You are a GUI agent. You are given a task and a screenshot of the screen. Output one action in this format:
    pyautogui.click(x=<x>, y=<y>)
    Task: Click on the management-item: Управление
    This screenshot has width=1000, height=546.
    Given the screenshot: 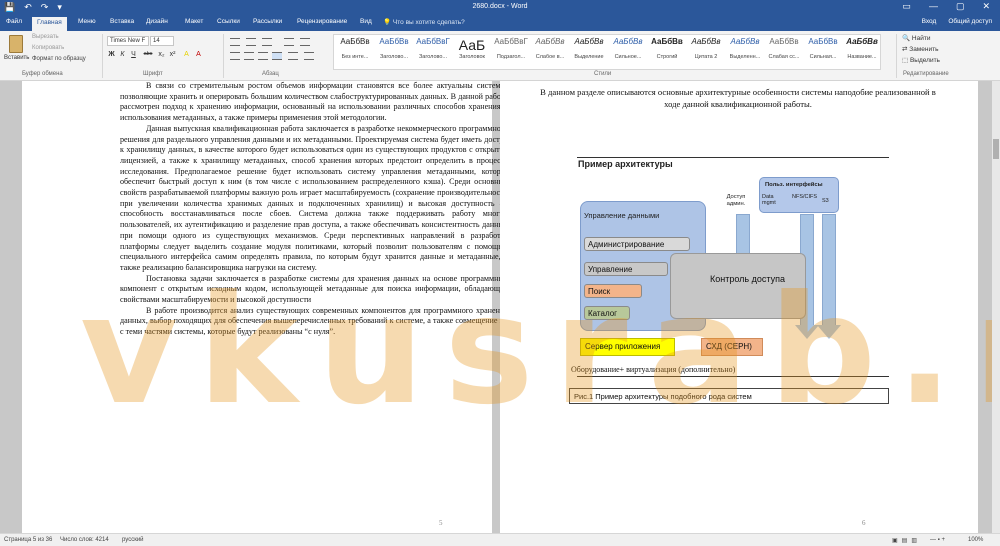 What is the action you would take?
    pyautogui.click(x=626, y=269)
    